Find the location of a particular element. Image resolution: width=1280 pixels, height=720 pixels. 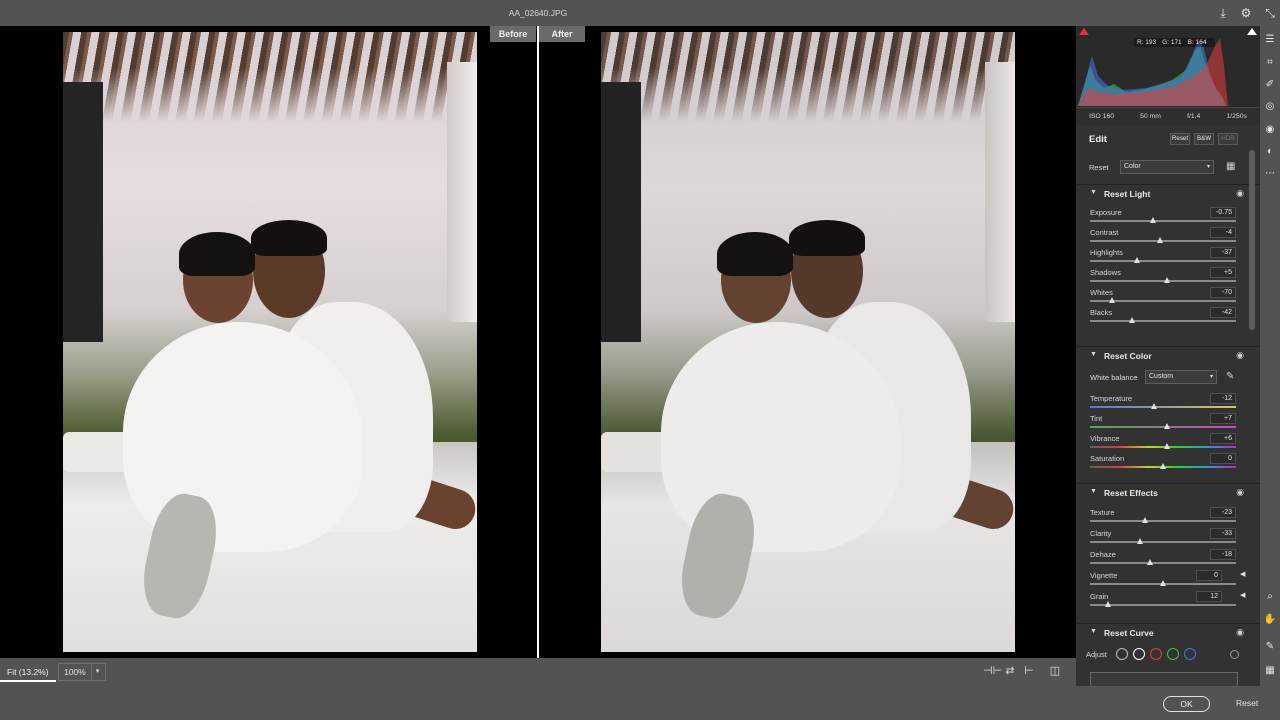

profile-select: Color ▾ is located at coordinates (1167, 167).